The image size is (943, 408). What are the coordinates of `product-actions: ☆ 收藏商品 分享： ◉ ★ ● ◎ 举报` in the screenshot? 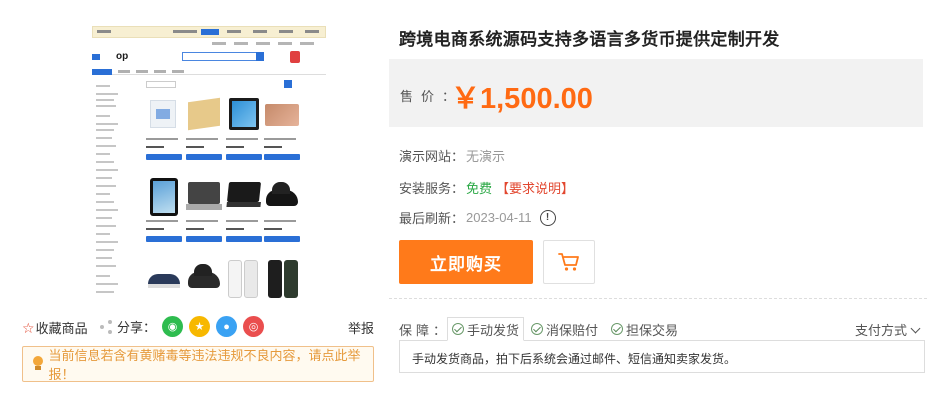 It's located at (198, 327).